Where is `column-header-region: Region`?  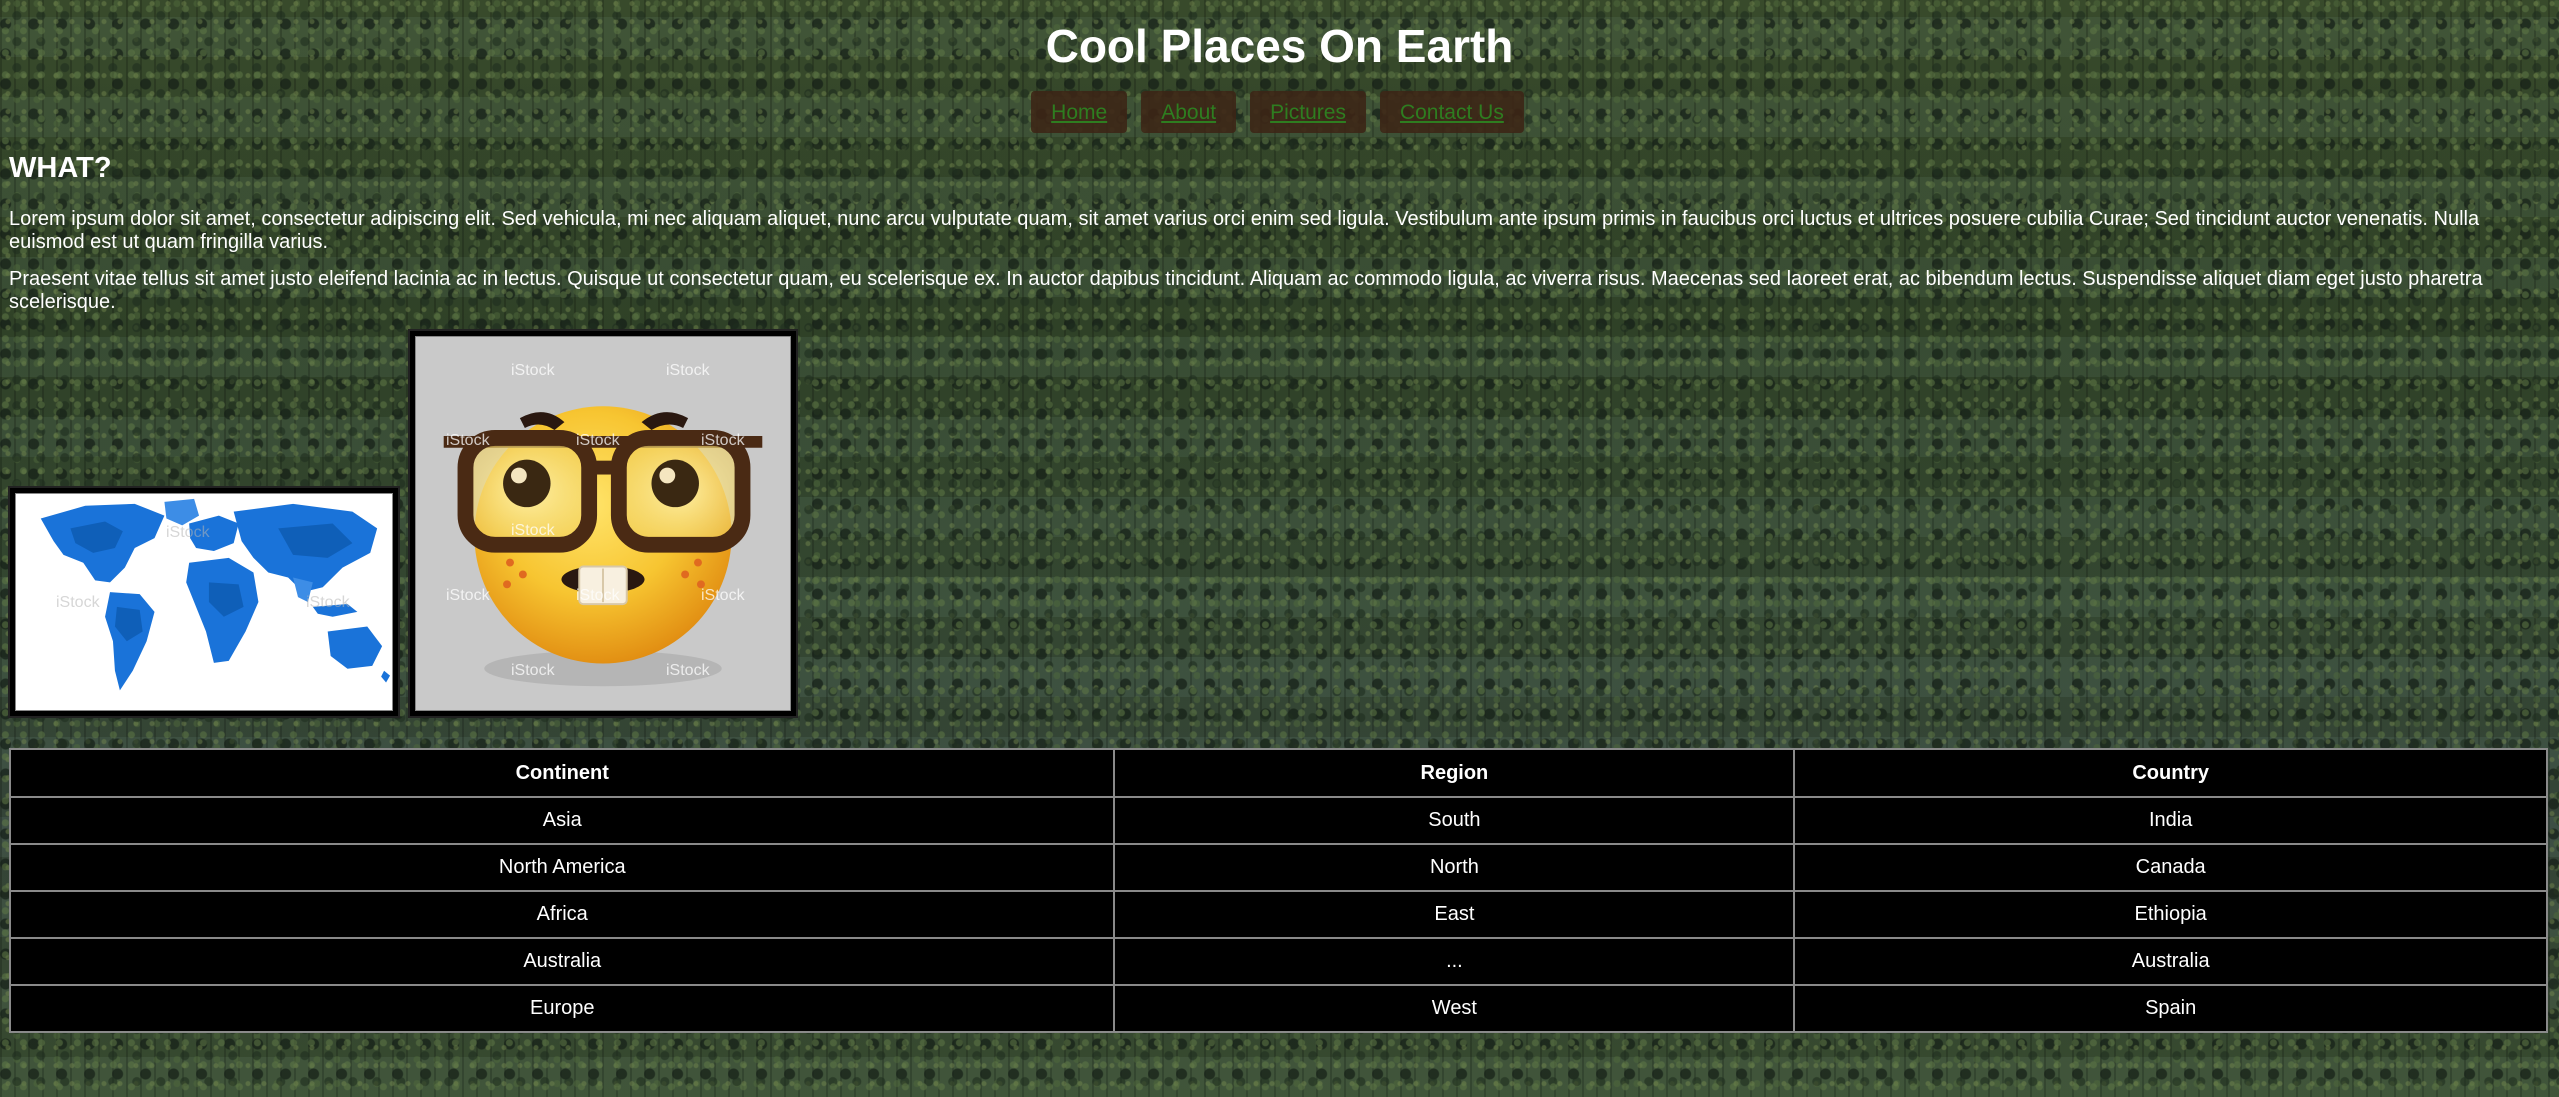 column-header-region: Region is located at coordinates (1454, 773).